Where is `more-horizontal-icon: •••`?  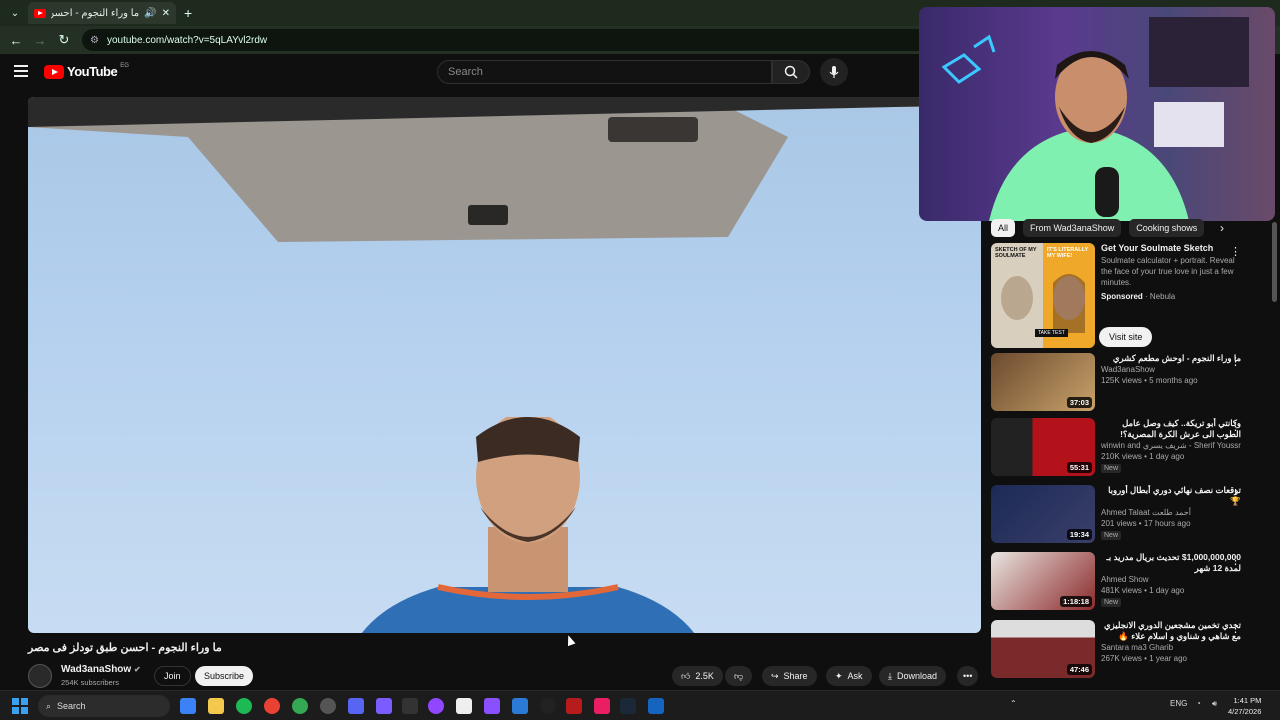
more-horizontal-icon: ••• is located at coordinates (968, 676).